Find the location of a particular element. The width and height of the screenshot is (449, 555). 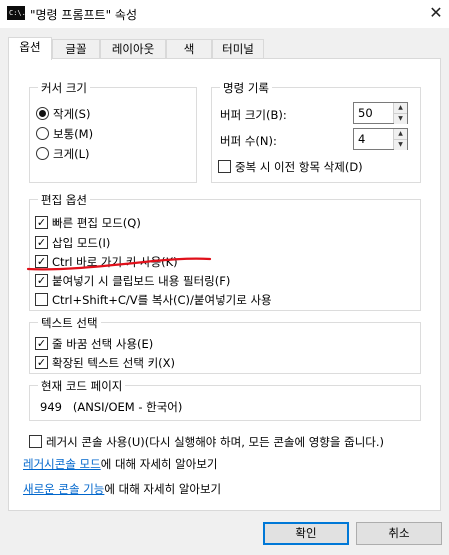

cursor-small-label: 작게(S) is located at coordinates (72, 113).